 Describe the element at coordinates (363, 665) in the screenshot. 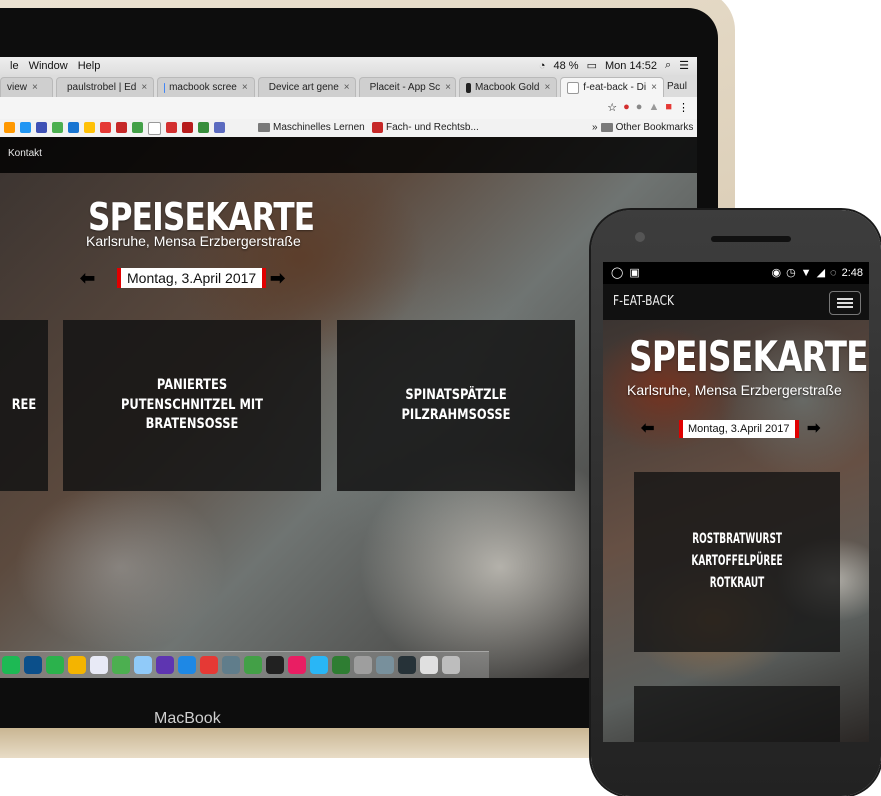

I see `system-prefs-icon` at that location.